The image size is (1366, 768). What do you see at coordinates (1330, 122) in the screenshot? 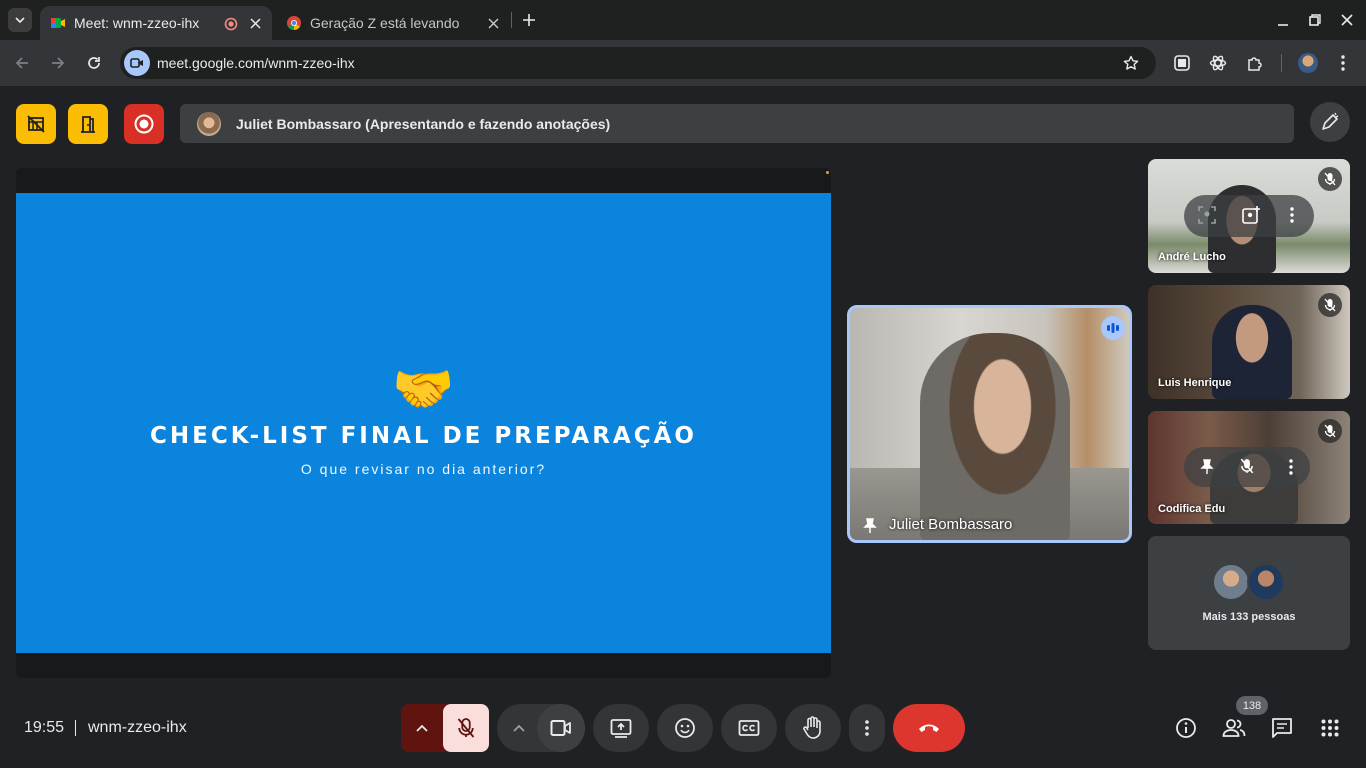
I see `annotate-button` at bounding box center [1330, 122].